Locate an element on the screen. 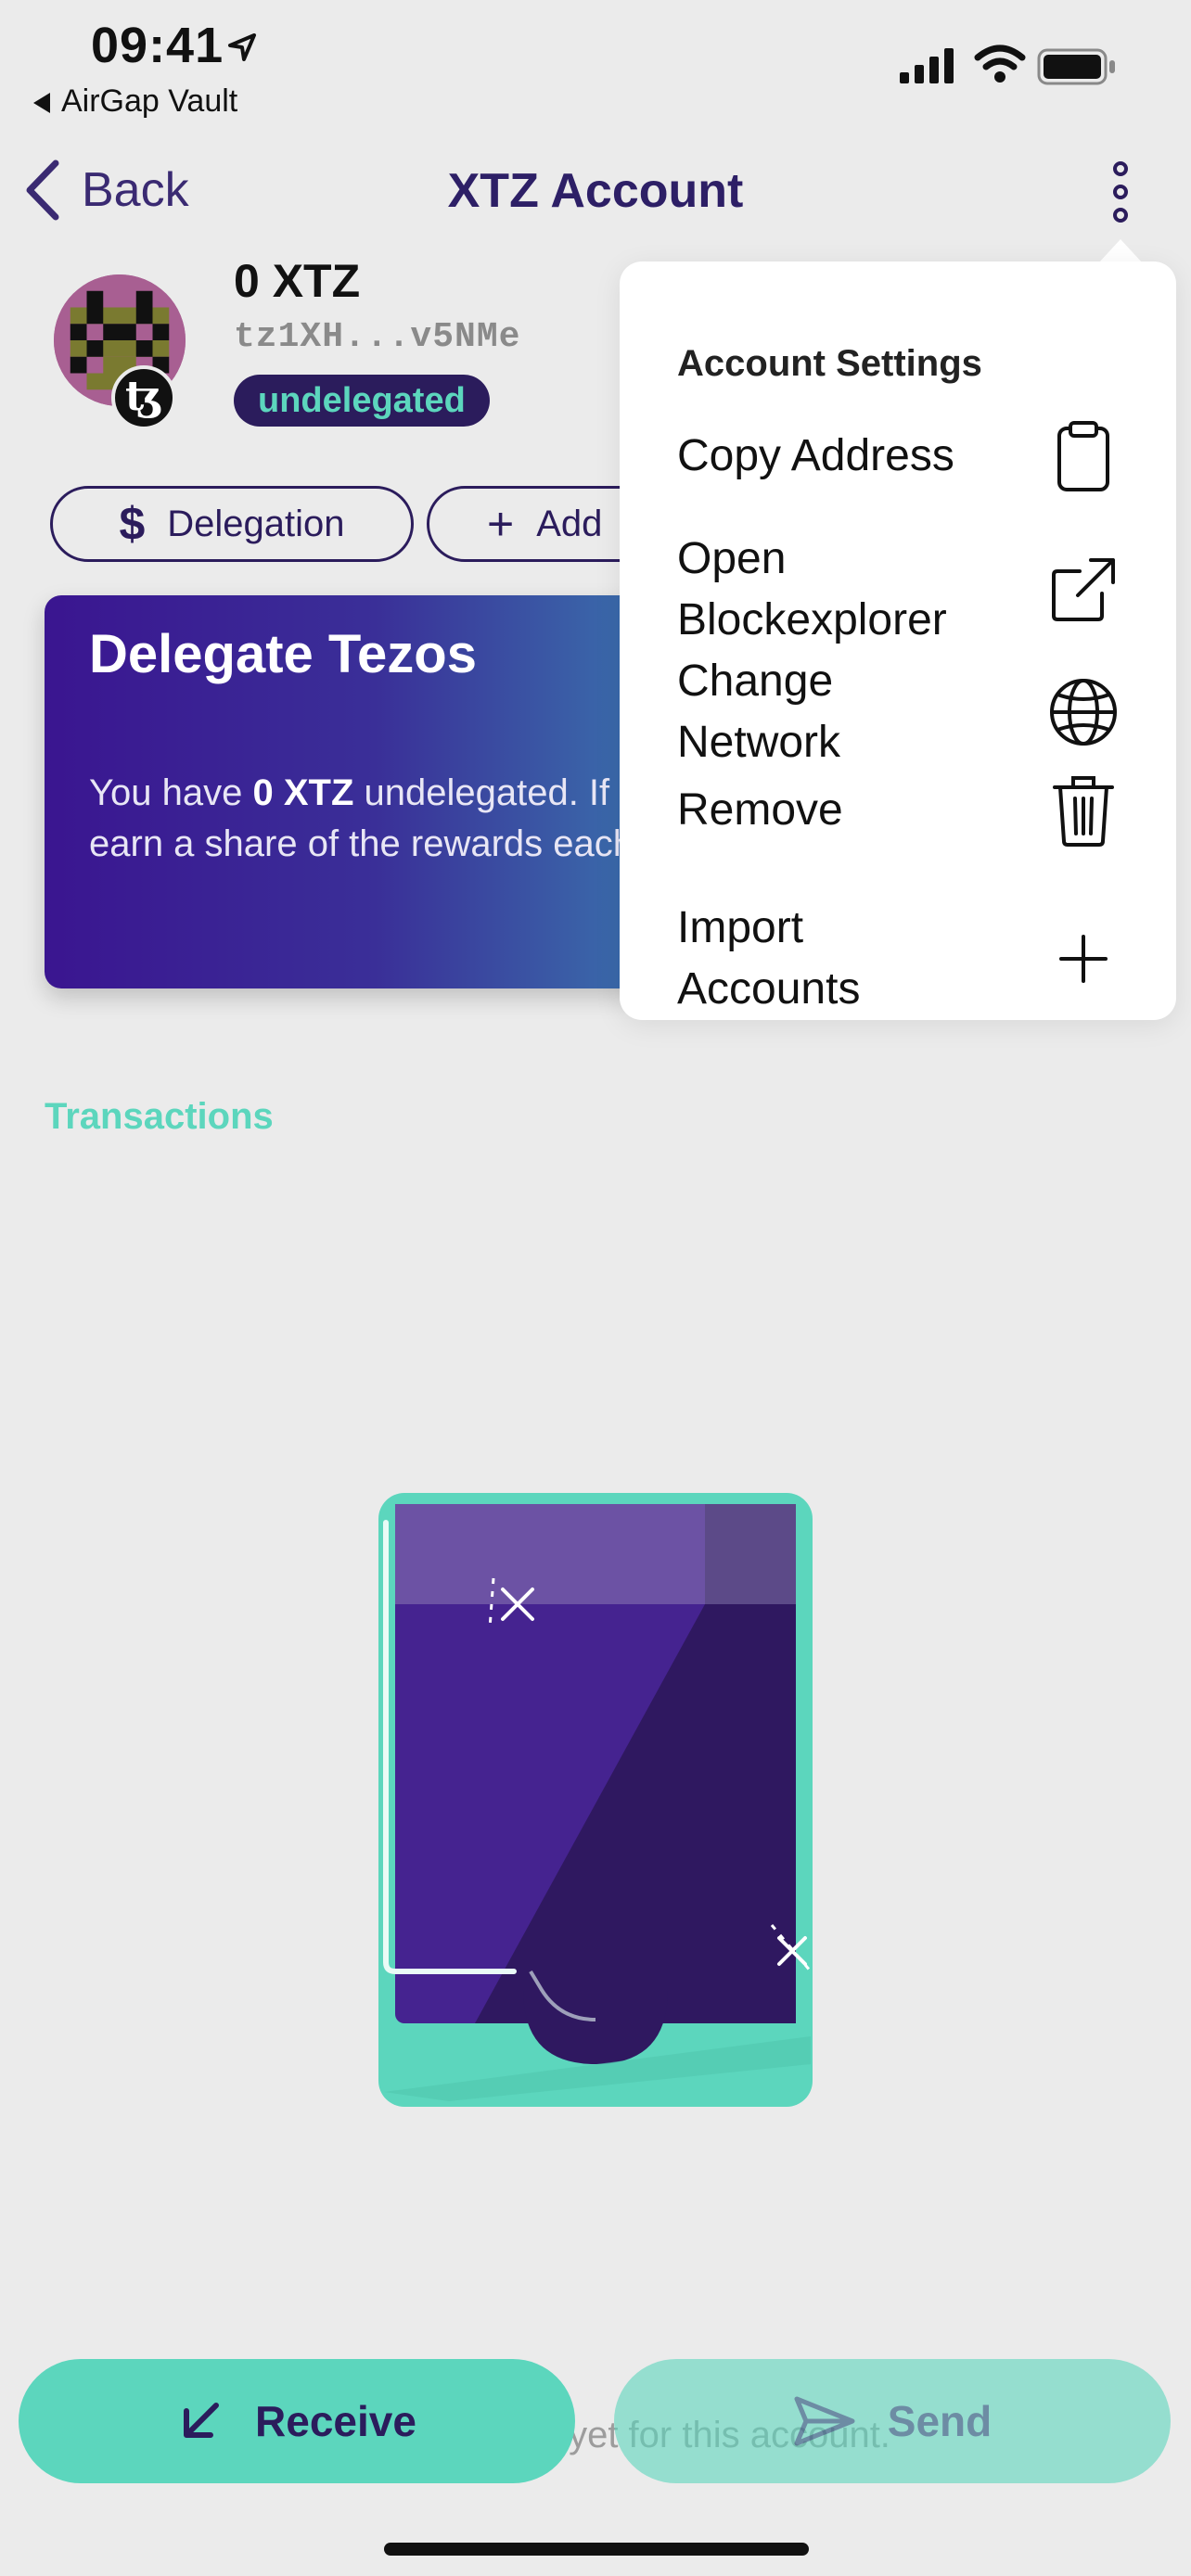 This screenshot has width=1191, height=2576. menu-item-open-blockexplorer: Open Blockexplorer is located at coordinates (898, 590).